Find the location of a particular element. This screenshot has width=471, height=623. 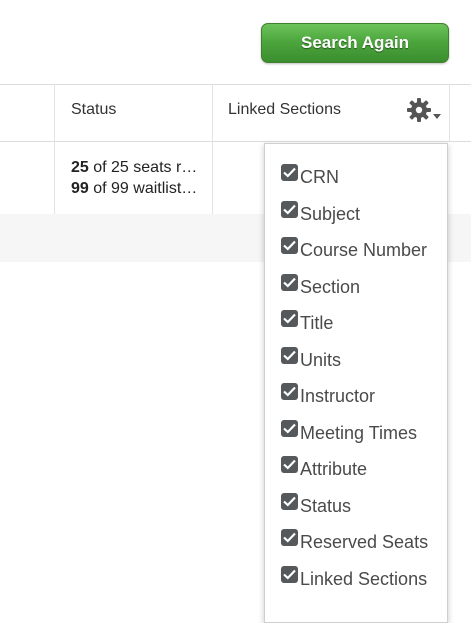

column-toggle-linked-sections: Linked Sections is located at coordinates (354, 579).